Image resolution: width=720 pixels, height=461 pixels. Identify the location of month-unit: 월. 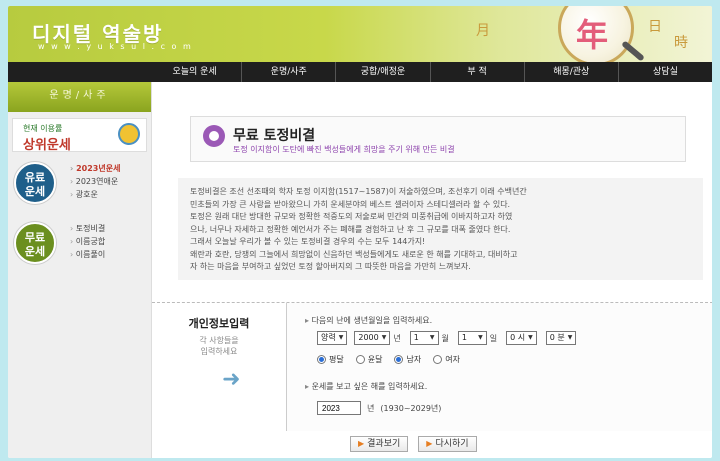
(445, 338).